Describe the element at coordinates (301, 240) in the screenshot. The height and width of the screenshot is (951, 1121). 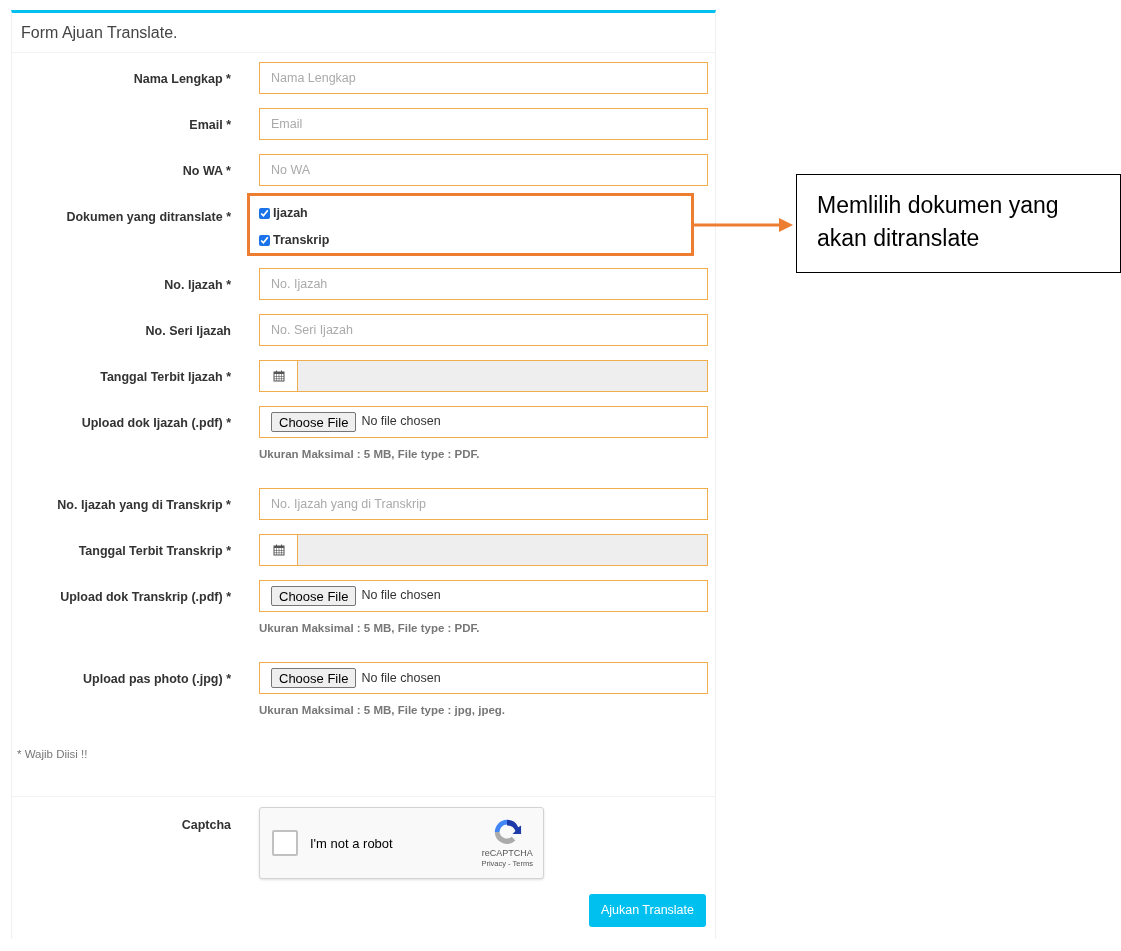
I see `checkbox-label: Transkrip` at that location.